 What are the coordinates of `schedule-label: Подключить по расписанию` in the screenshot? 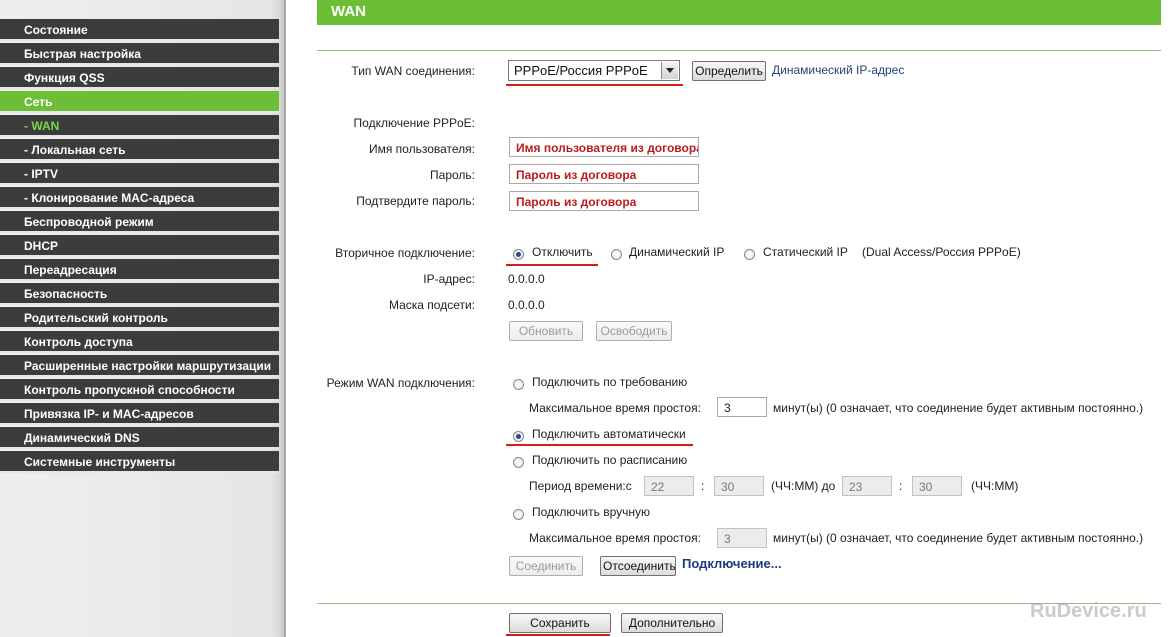 It's located at (610, 460).